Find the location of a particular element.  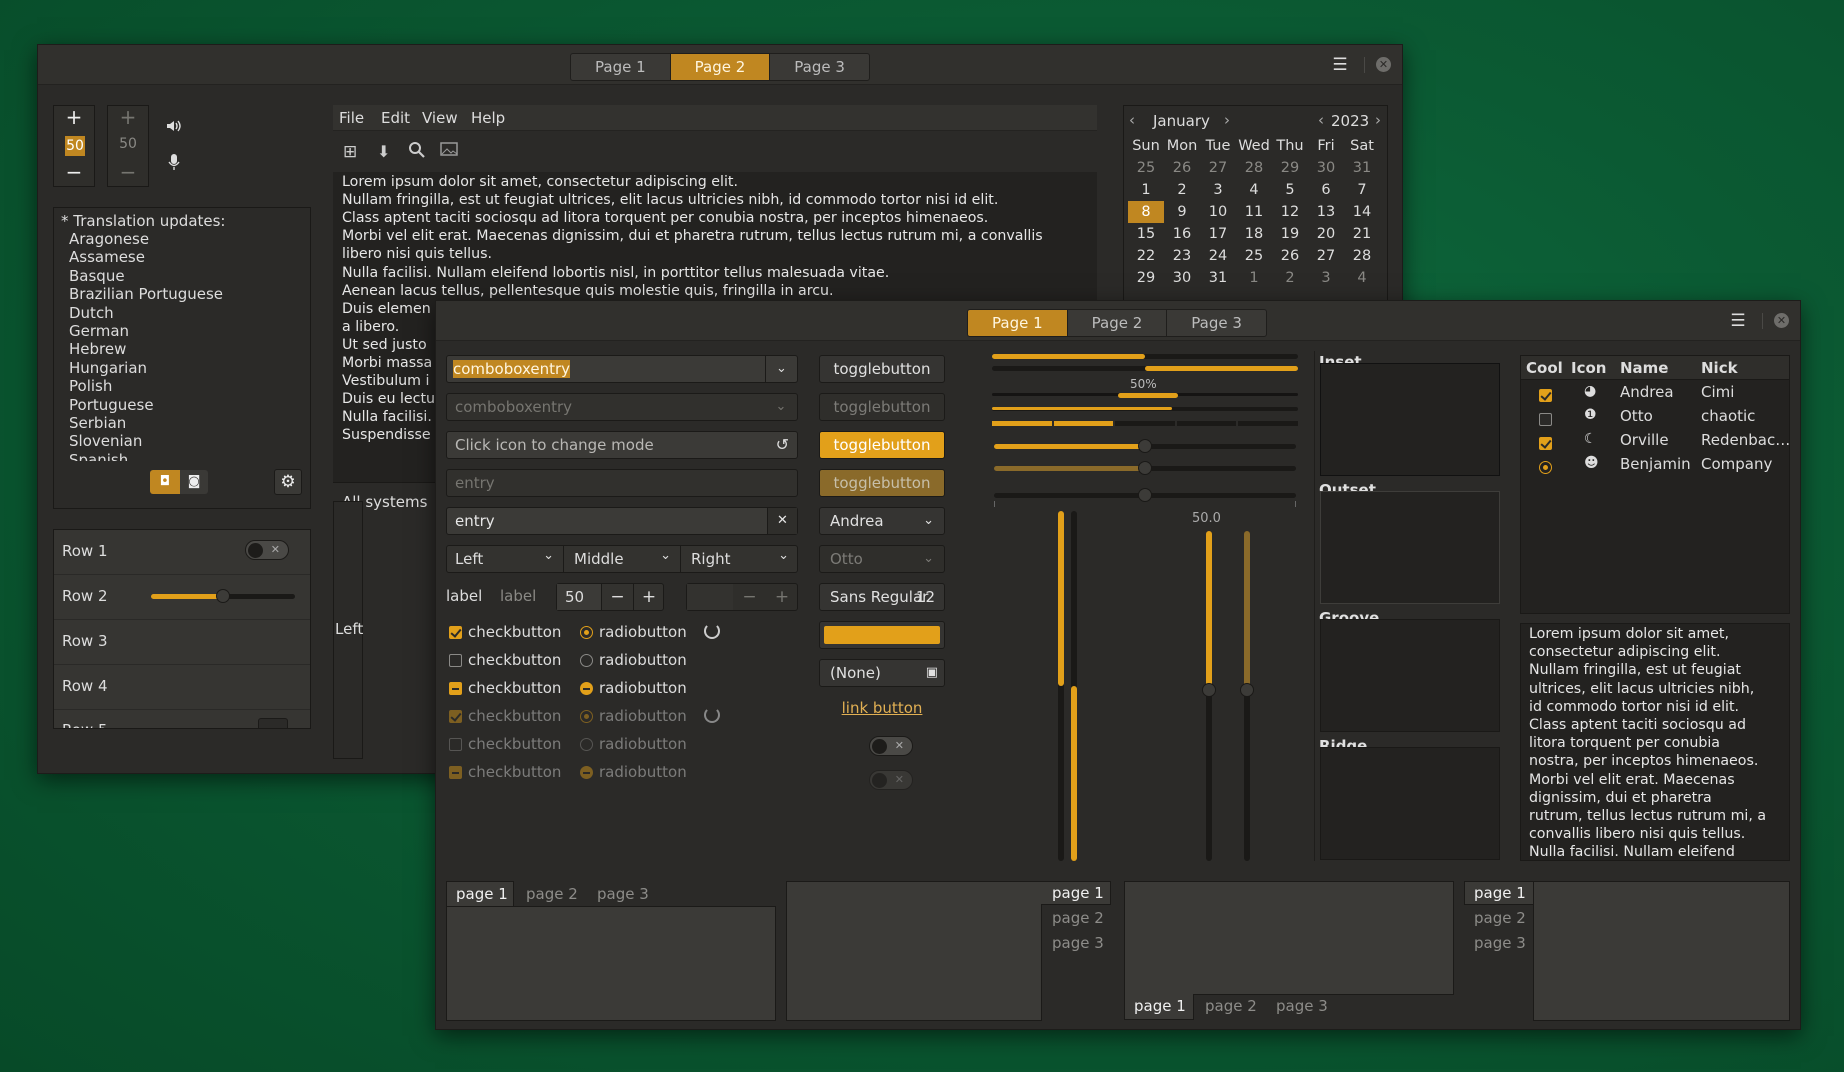

microphone-icon is located at coordinates (174, 162).